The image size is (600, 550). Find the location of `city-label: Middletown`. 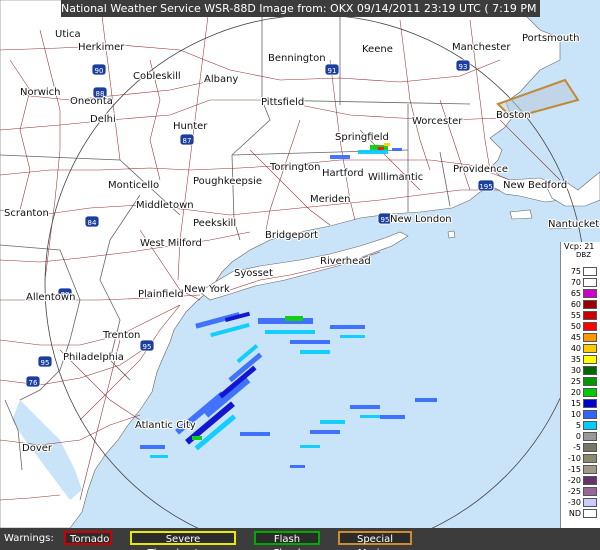

city-label: Middletown is located at coordinates (165, 205).